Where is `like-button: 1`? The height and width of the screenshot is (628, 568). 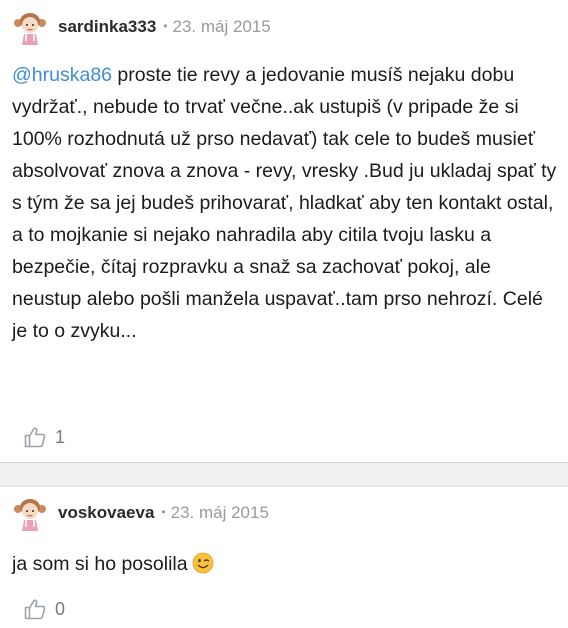
like-button: 1 is located at coordinates (44, 437).